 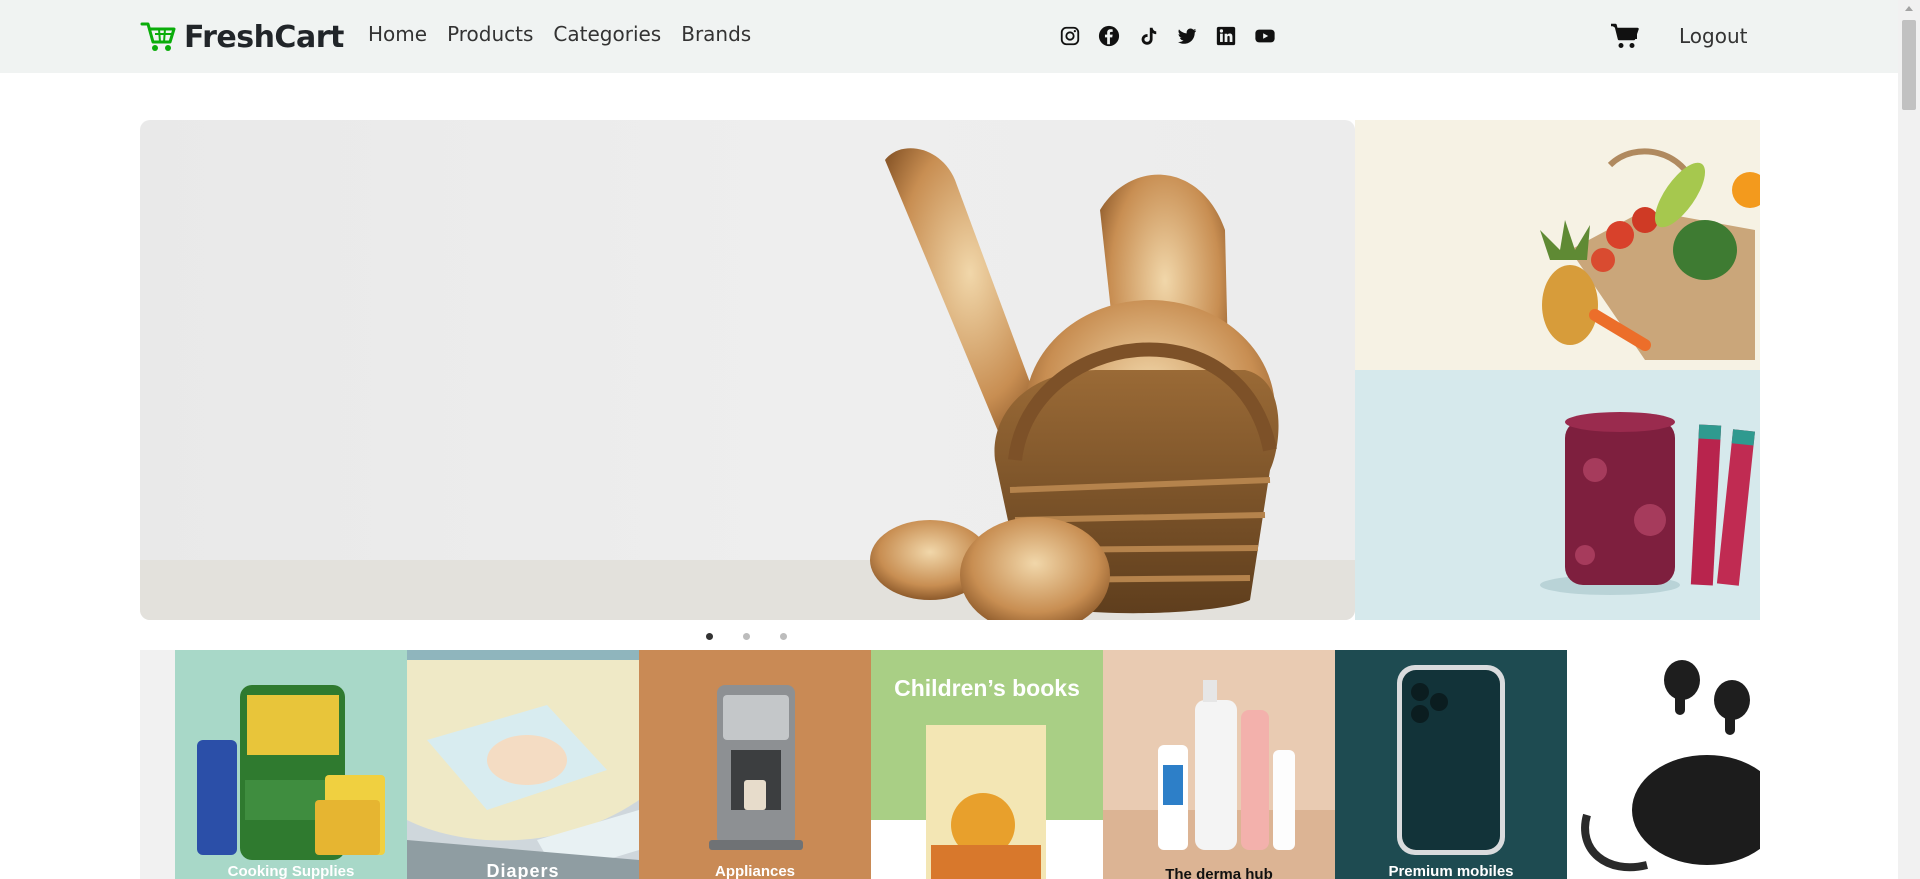 I want to click on logout-link: Logout, so click(x=1713, y=36).